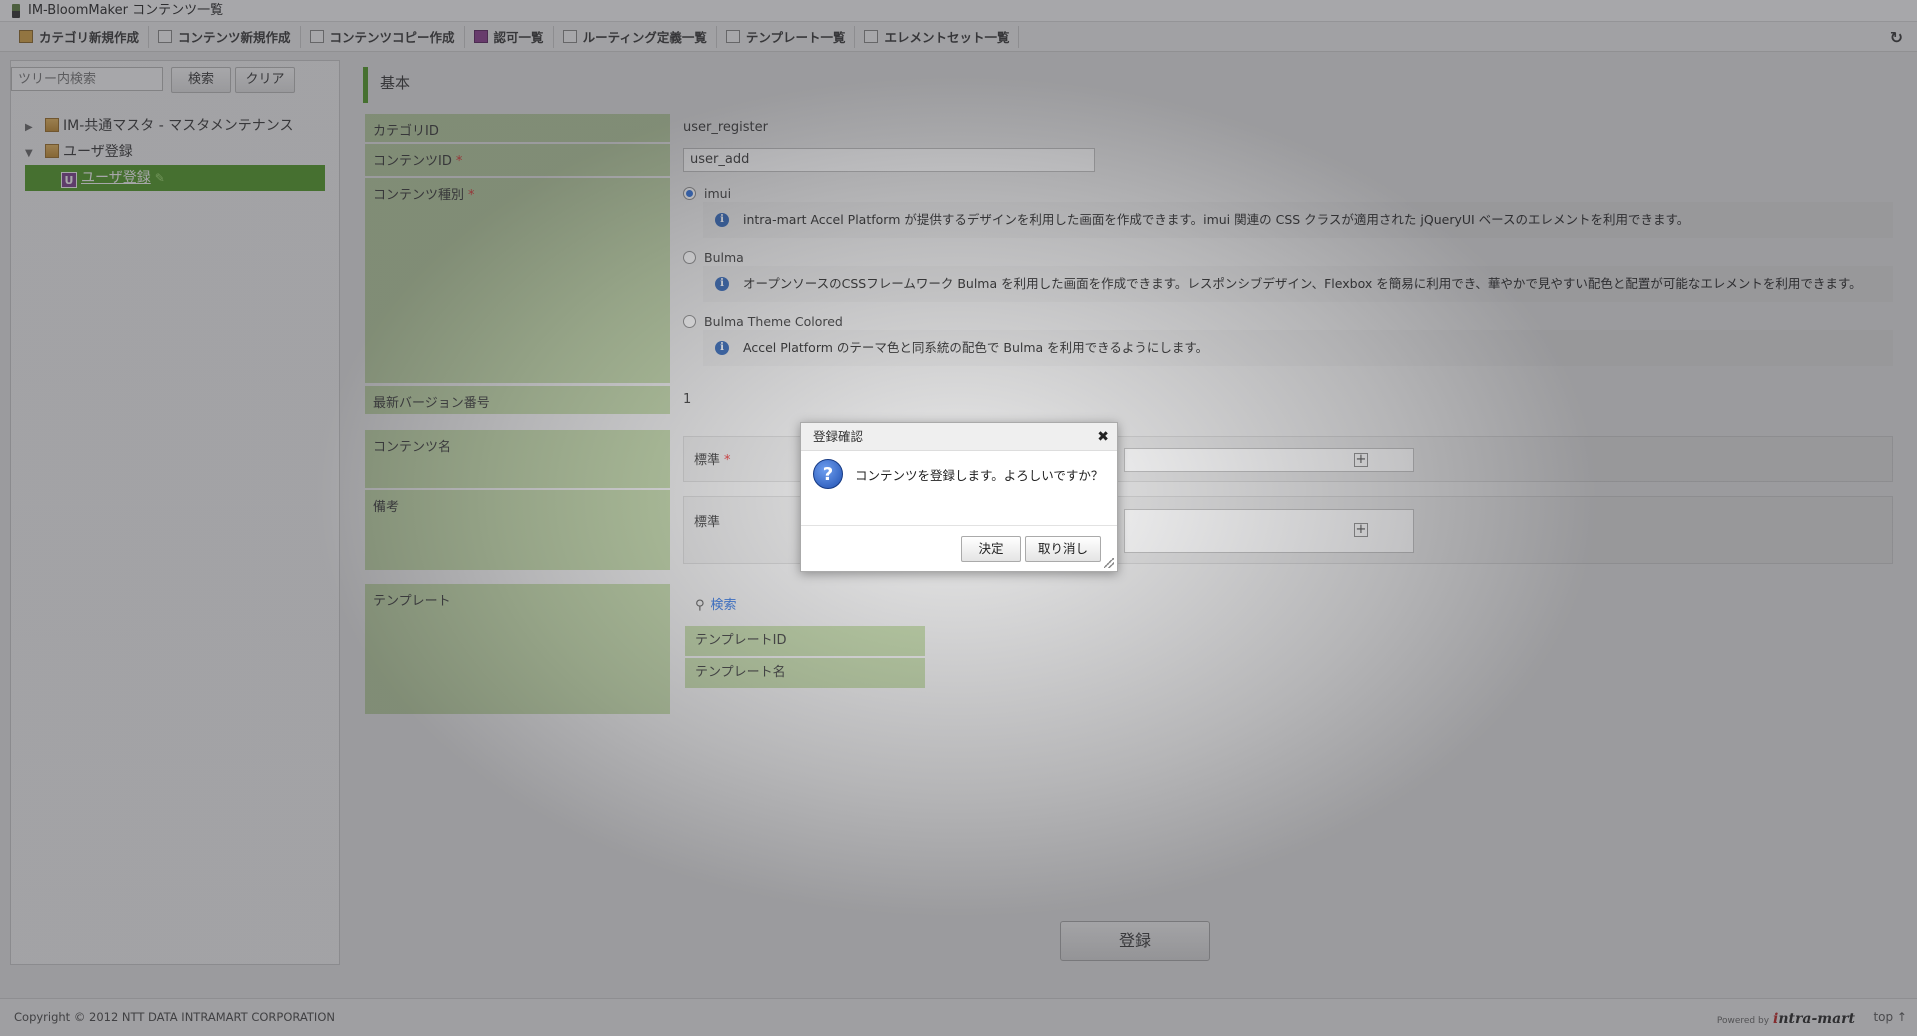  I want to click on app-icon, so click(16, 10).